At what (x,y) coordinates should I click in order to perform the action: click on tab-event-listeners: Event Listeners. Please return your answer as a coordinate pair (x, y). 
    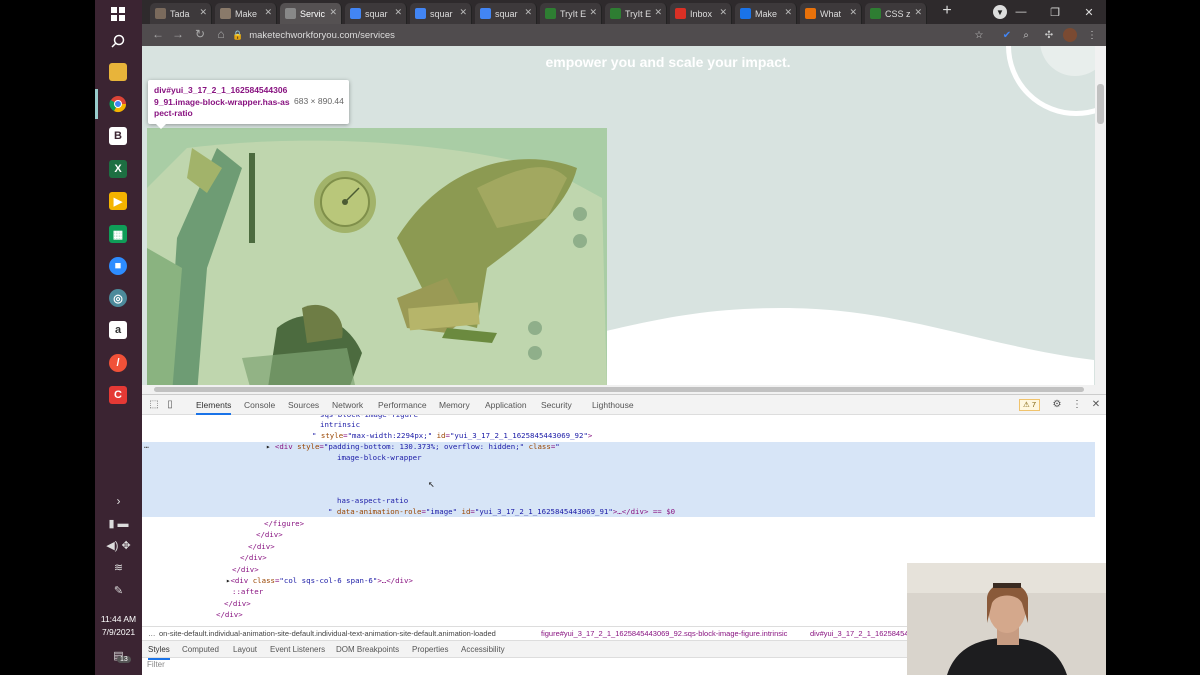
    Looking at the image, I should click on (297, 649).